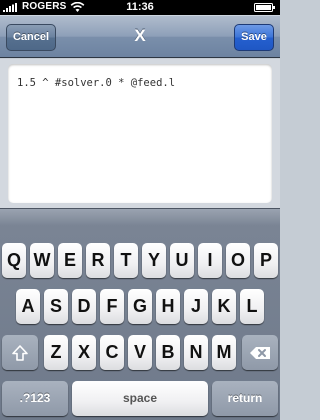 This screenshot has height=420, width=320. Describe the element at coordinates (70, 260) in the screenshot. I see `key-e: E` at that location.